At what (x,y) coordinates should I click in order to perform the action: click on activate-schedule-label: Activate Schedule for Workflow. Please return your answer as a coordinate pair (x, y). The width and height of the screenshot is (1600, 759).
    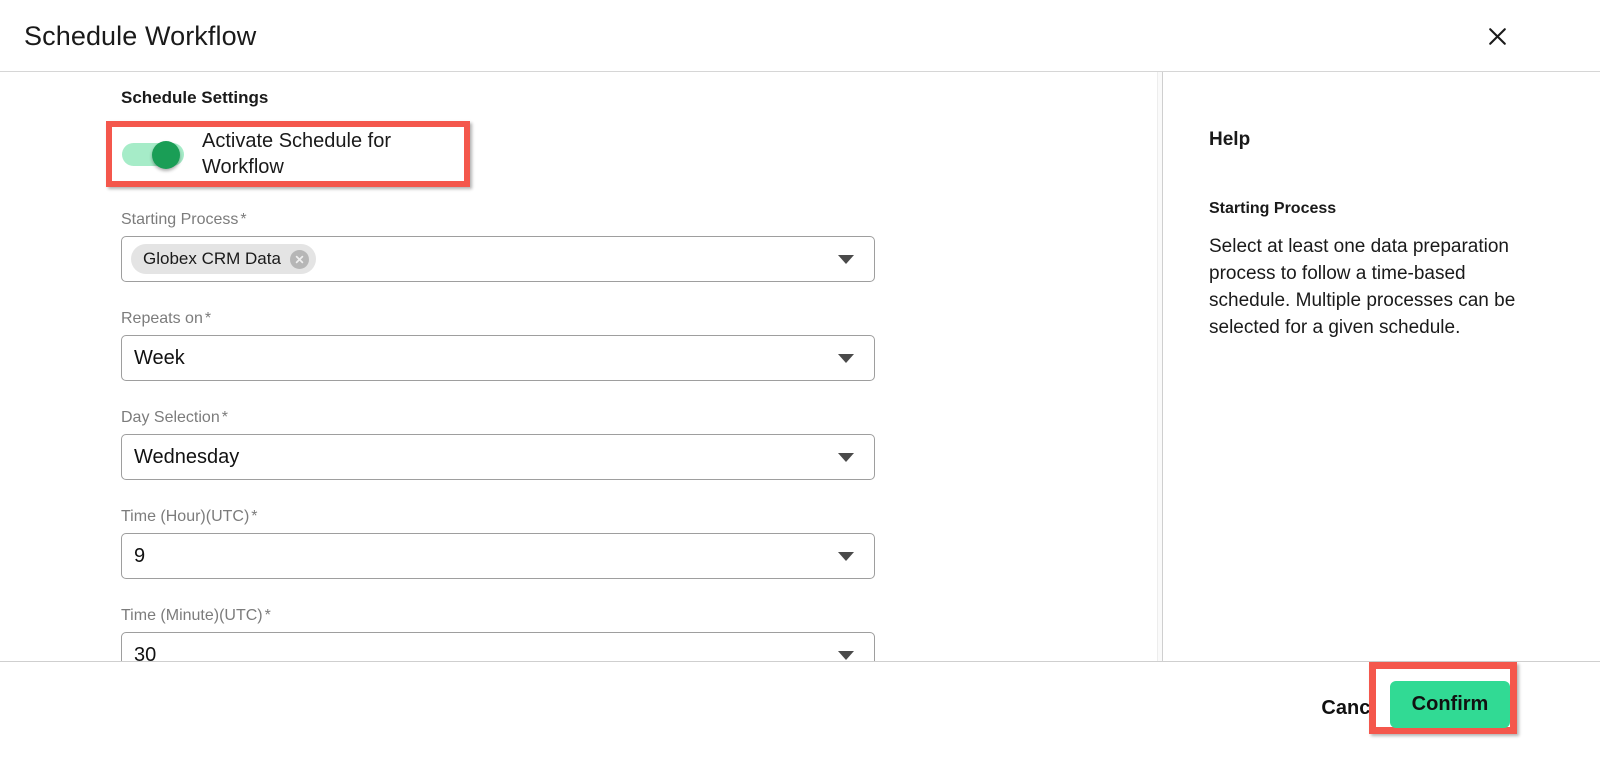
    Looking at the image, I should click on (296, 154).